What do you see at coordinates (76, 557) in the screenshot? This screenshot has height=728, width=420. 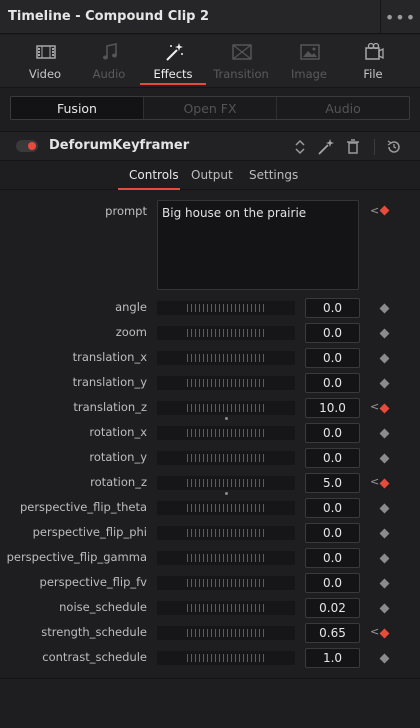 I see `param-label: perspective_flip_gamma` at bounding box center [76, 557].